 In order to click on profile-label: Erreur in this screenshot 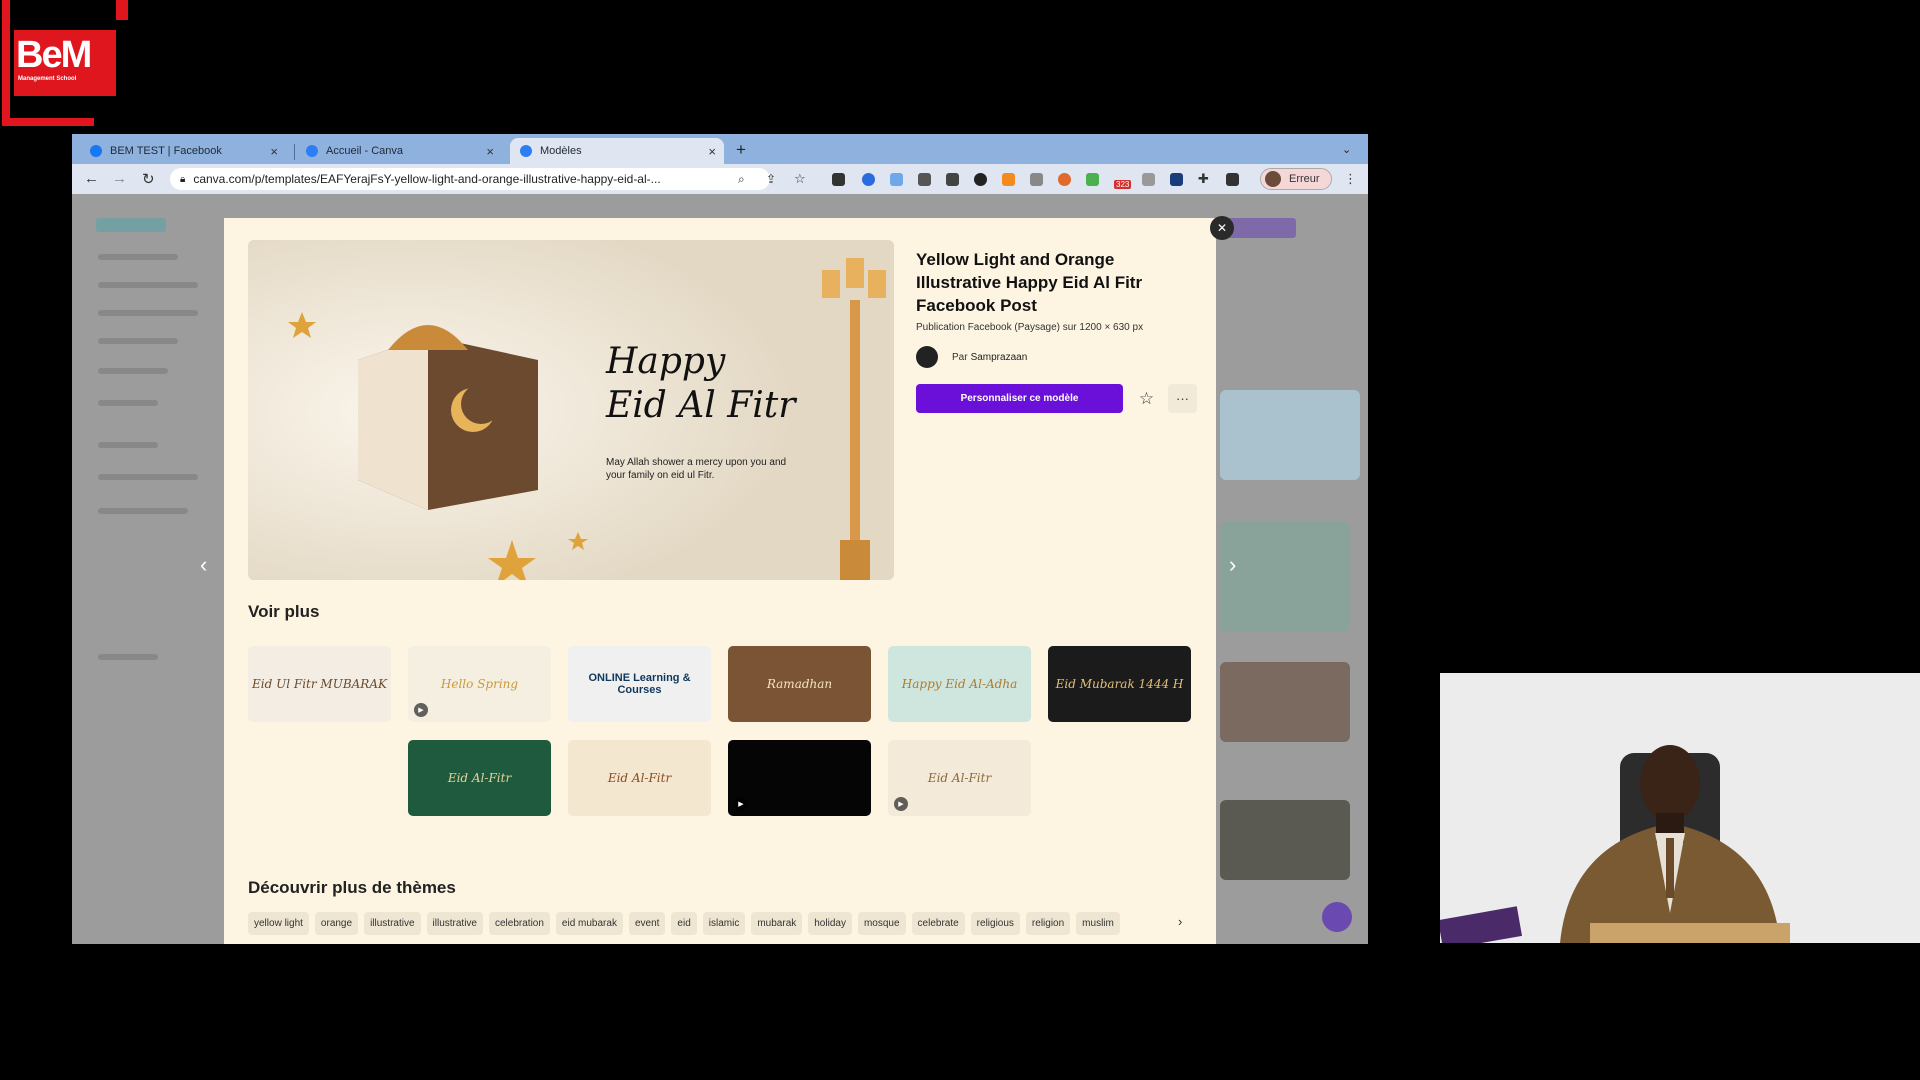, I will do `click(1304, 179)`.